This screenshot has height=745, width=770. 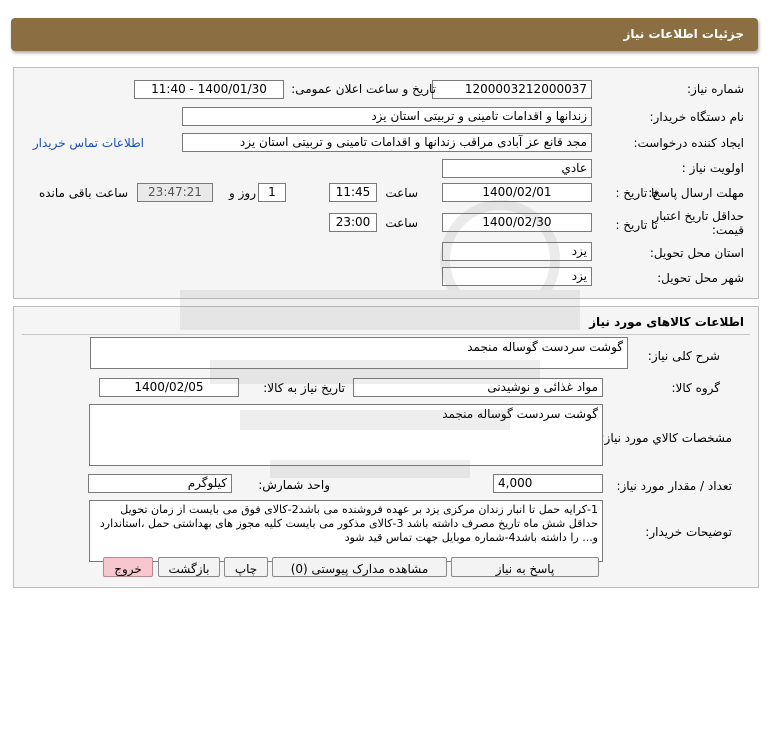 What do you see at coordinates (698, 216) in the screenshot?
I see `min-validity-label: حداقل تاریخ اعتبار` at bounding box center [698, 216].